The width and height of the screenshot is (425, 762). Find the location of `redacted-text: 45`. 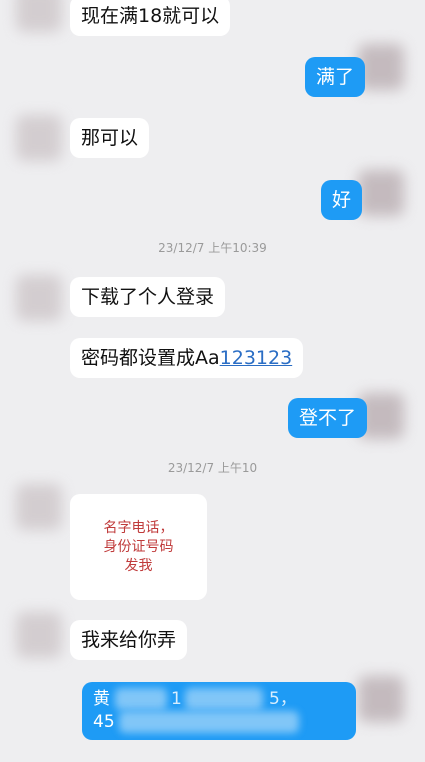

redacted-text: 45 is located at coordinates (104, 722).